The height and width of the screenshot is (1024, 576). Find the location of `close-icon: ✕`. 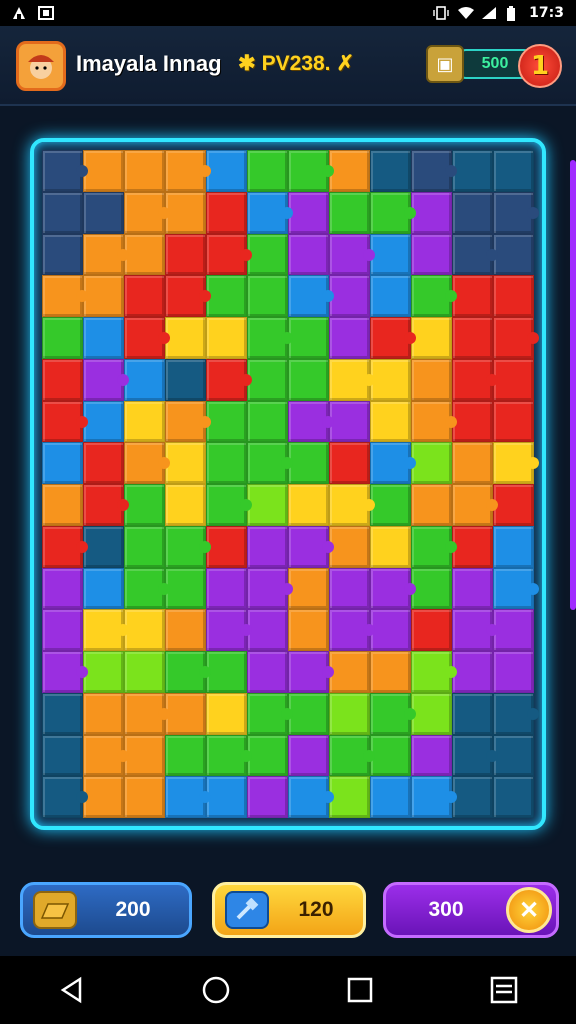

close-icon: ✕ is located at coordinates (529, 910).